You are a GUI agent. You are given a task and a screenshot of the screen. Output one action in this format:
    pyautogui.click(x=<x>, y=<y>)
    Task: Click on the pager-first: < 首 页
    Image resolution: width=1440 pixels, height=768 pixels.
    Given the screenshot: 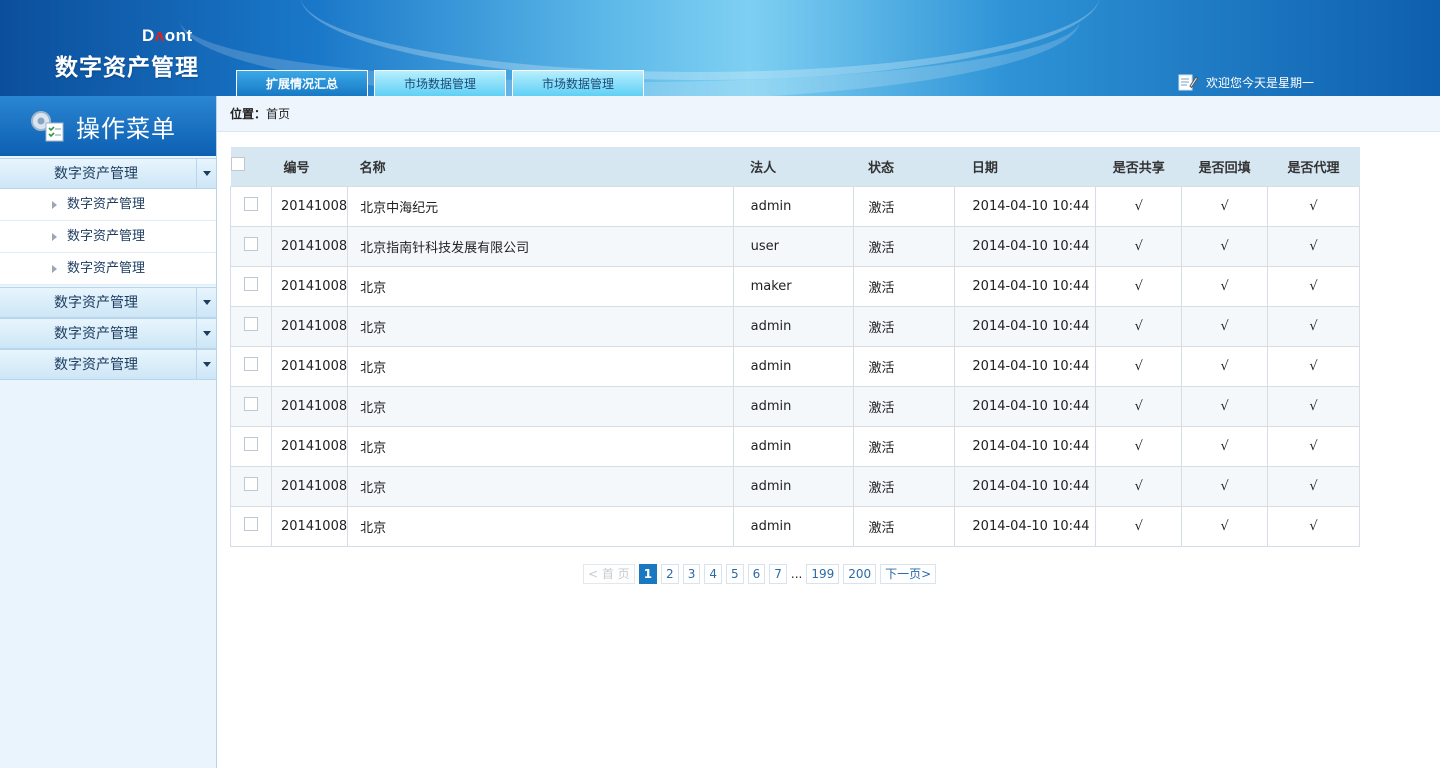 What is the action you would take?
    pyautogui.click(x=609, y=574)
    